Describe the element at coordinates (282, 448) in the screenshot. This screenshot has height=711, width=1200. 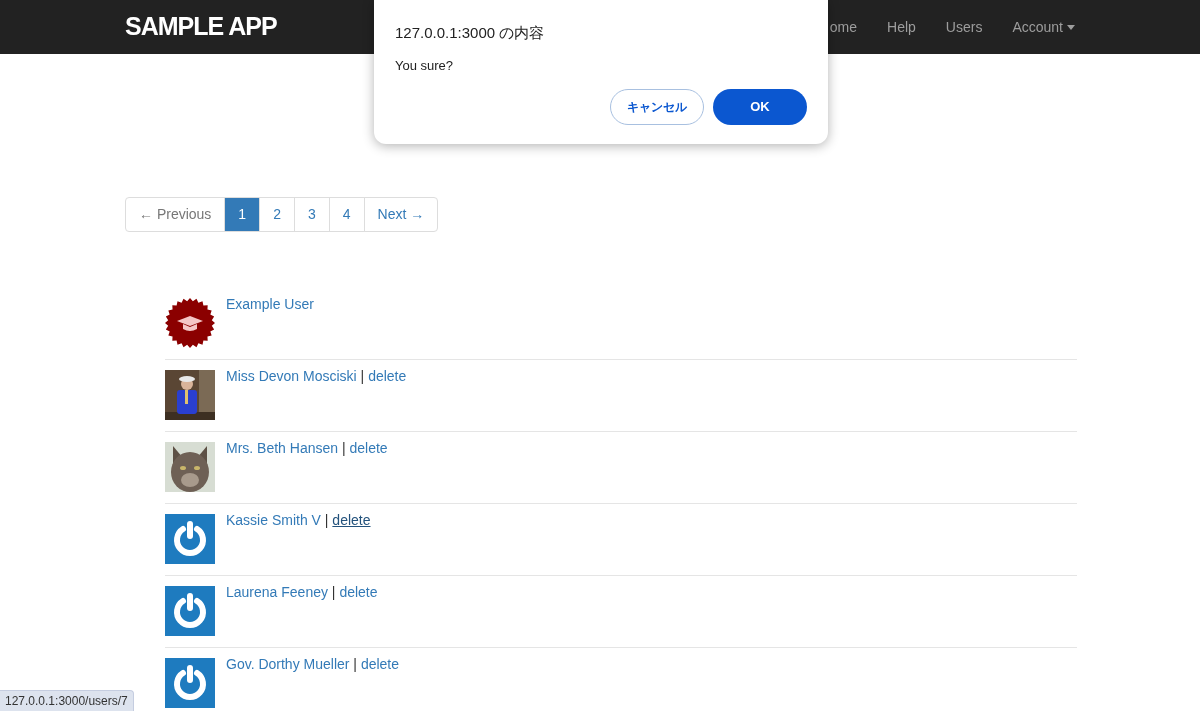
I see `user-name-link: Mrs. Beth Hansen` at that location.